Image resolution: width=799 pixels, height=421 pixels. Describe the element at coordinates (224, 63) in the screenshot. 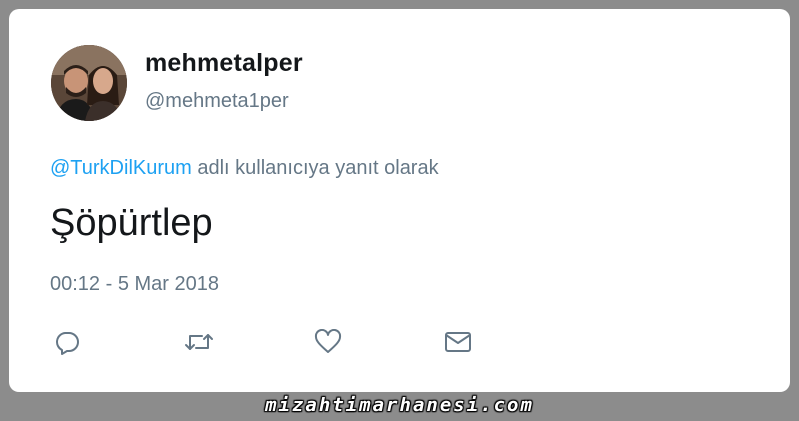

I see `display-name: mehmetalper` at that location.